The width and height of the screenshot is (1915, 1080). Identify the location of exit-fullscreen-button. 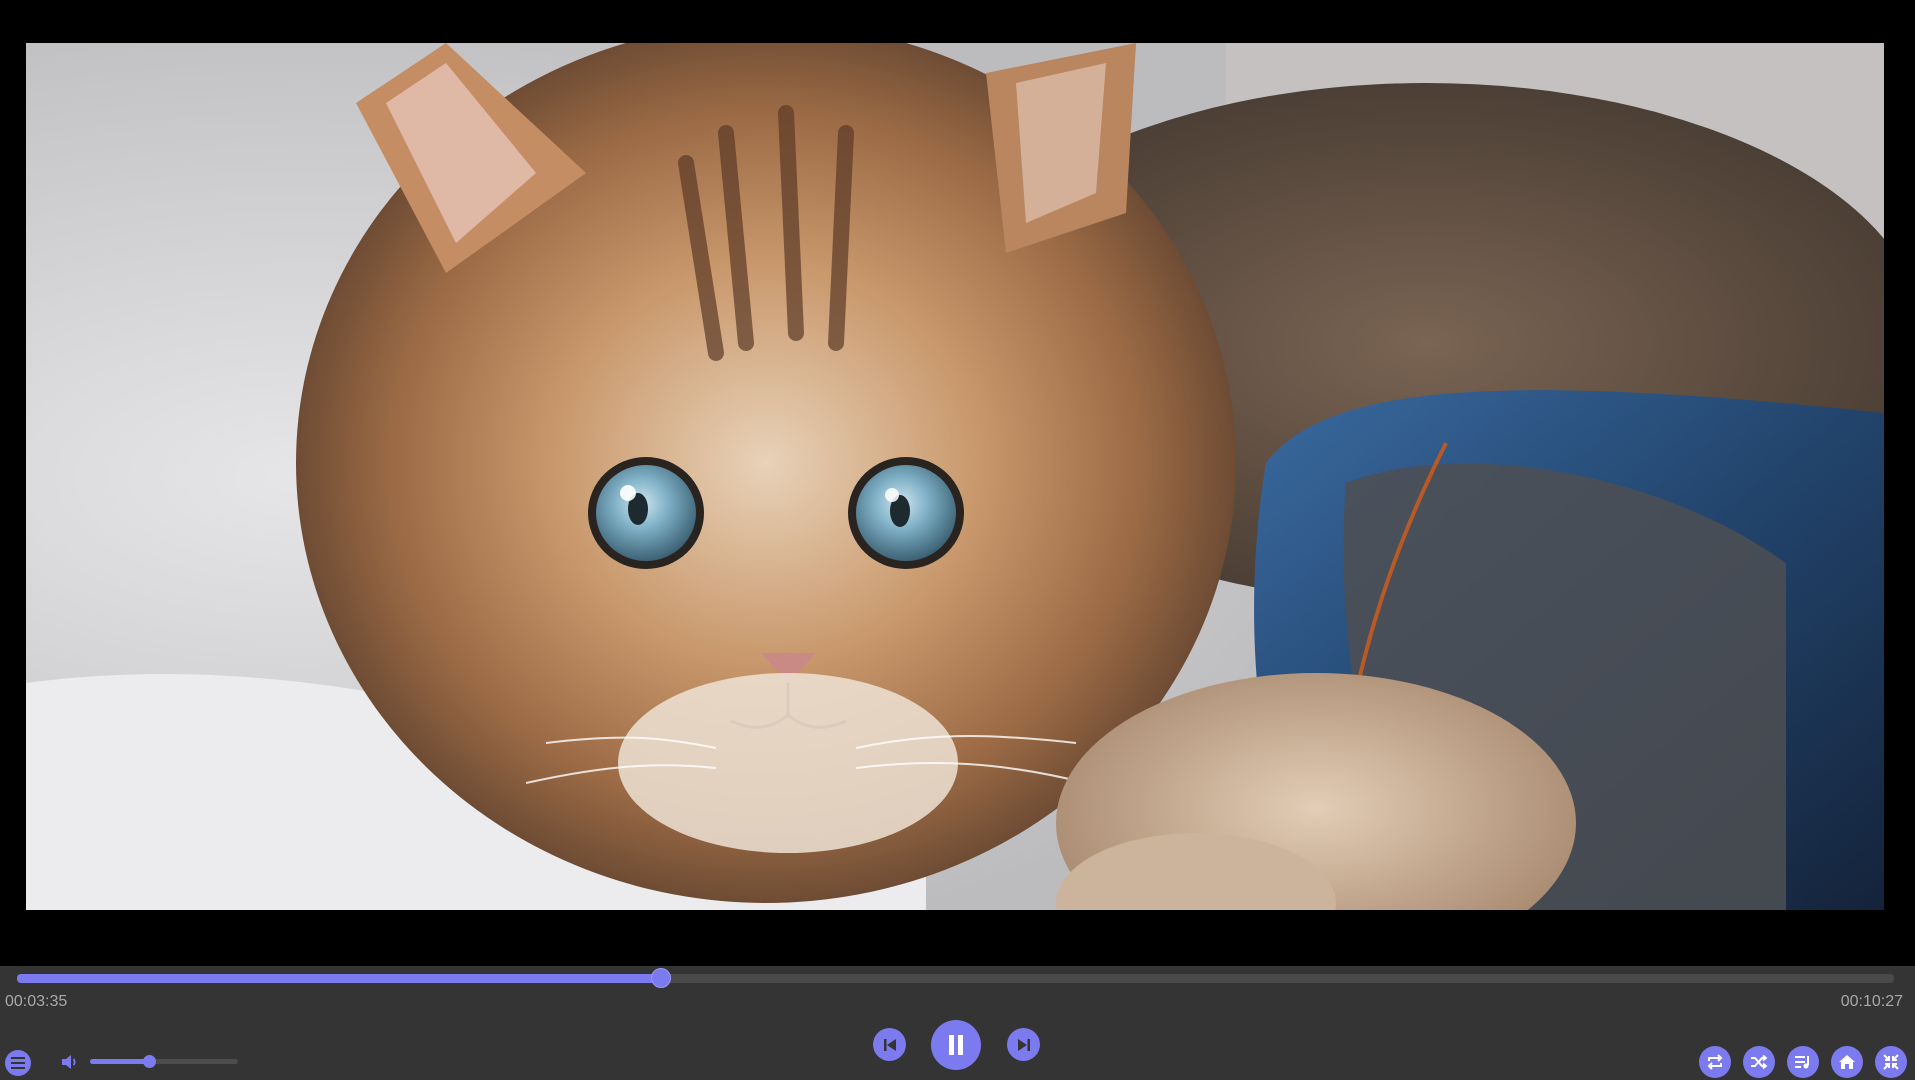
(1891, 1062).